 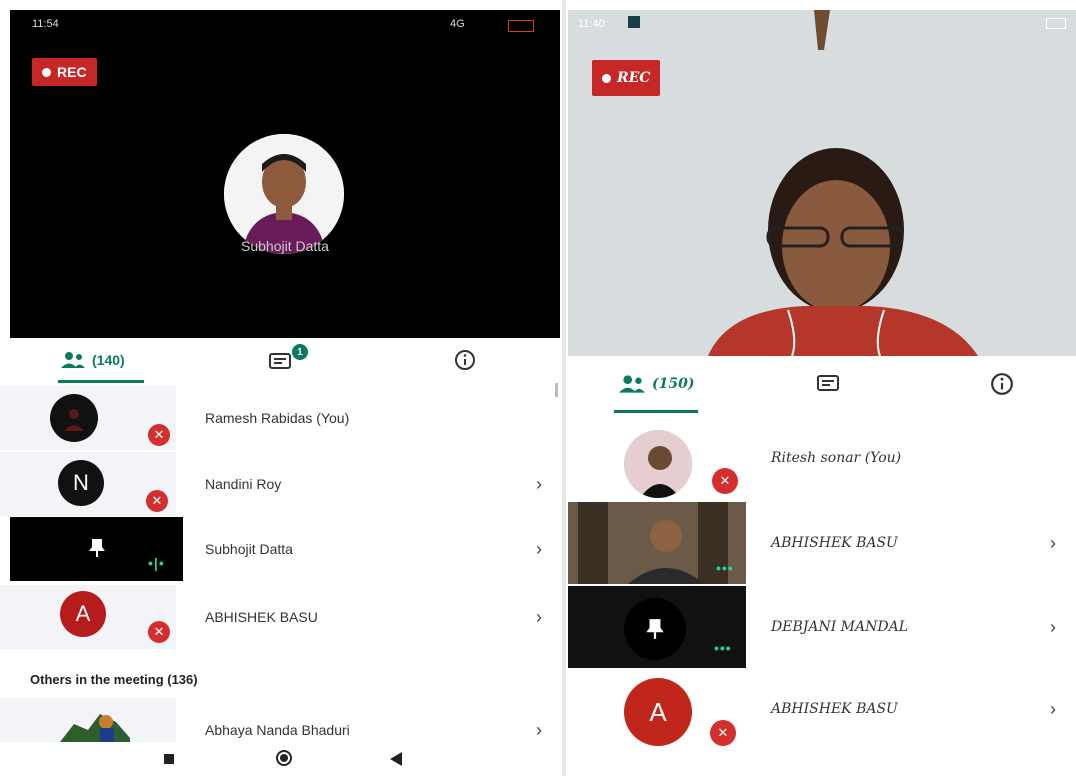 I want to click on back-icon, so click(x=396, y=759).